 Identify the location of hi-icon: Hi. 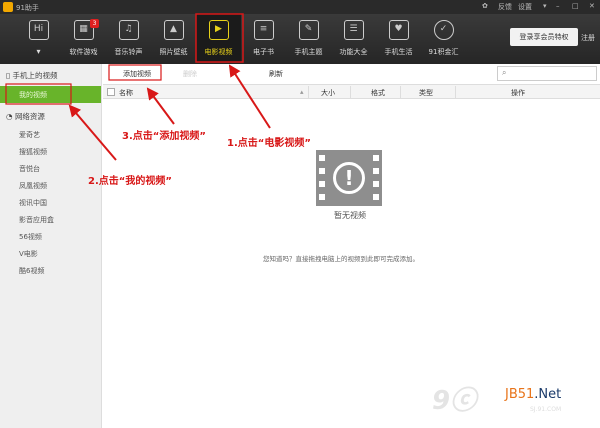
(38, 30).